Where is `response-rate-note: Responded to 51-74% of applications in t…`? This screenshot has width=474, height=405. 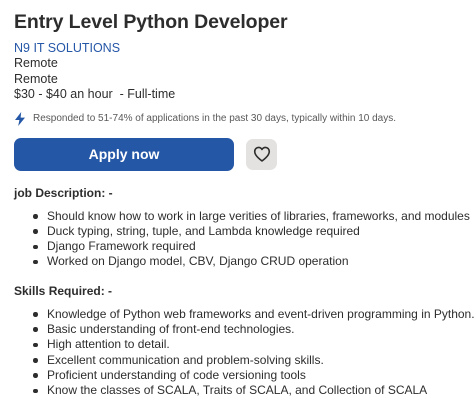
response-rate-note: Responded to 51-74% of applications in t… is located at coordinates (244, 118).